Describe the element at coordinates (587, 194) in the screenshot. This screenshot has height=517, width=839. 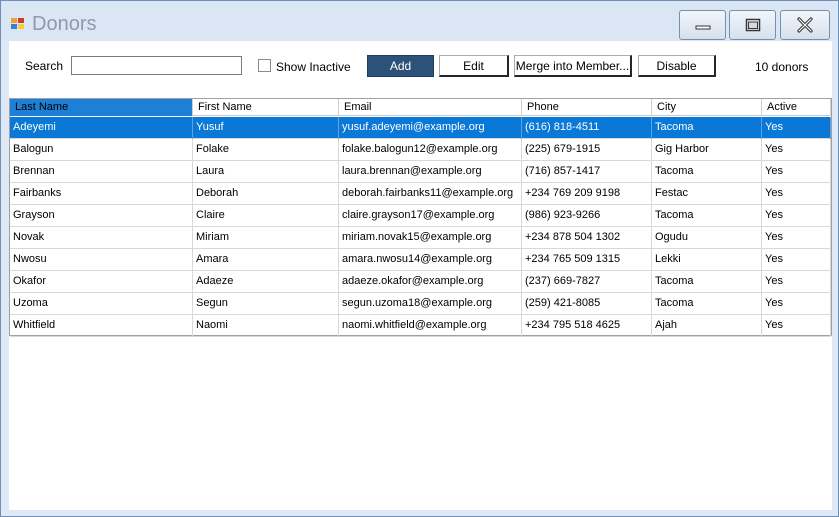
I see `cell-phone: +234 769 209 9198` at that location.